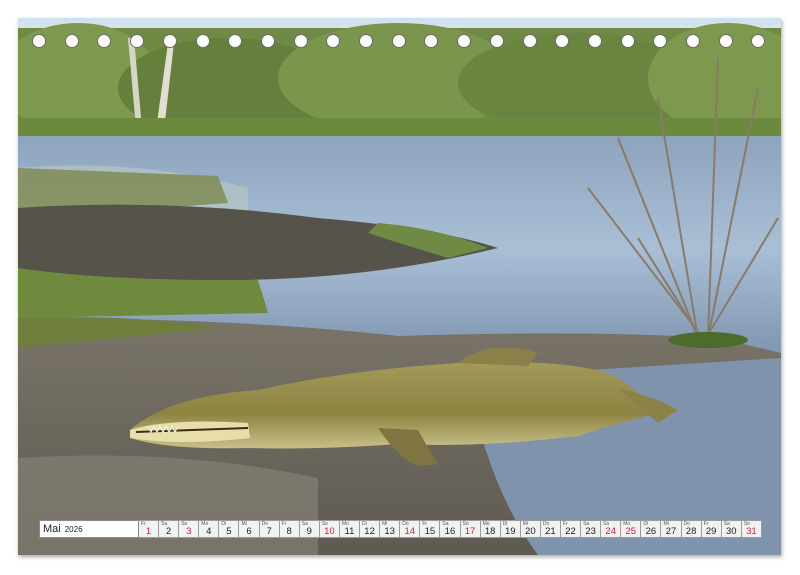 The height and width of the screenshot is (575, 800). Describe the element at coordinates (329, 531) in the screenshot. I see `day-number: 10` at that location.